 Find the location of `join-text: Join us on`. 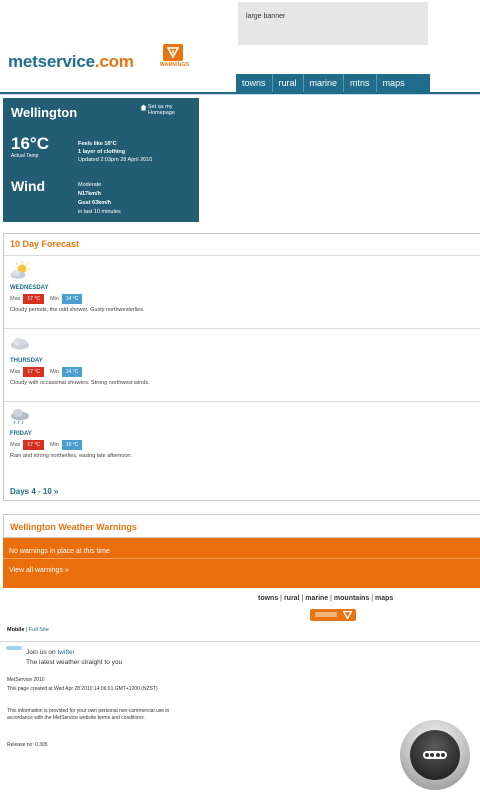

join-text: Join us on is located at coordinates (42, 652).